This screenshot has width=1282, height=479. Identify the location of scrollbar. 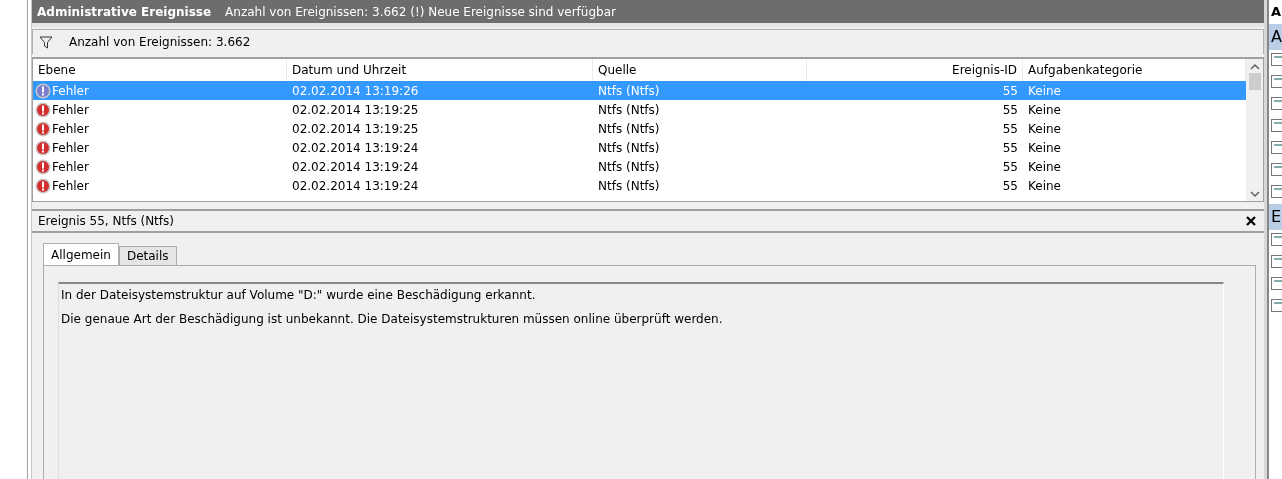
(1254, 130).